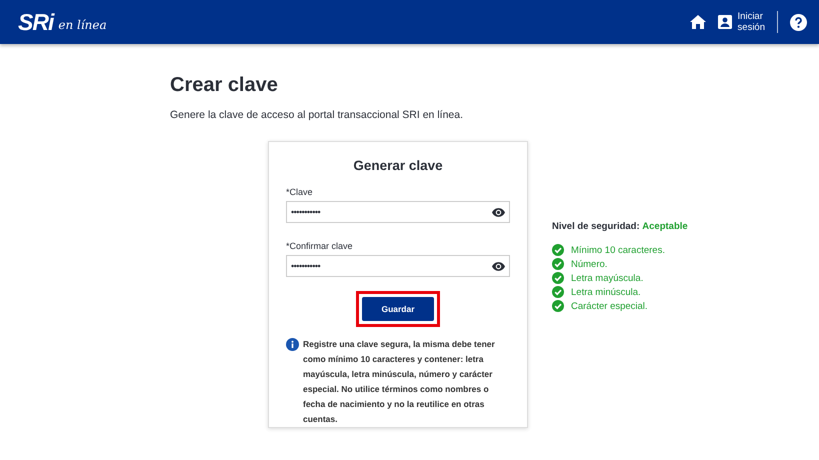 This screenshot has height=460, width=819. Describe the element at coordinates (398, 165) in the screenshot. I see `card-title: Generar clave` at that location.